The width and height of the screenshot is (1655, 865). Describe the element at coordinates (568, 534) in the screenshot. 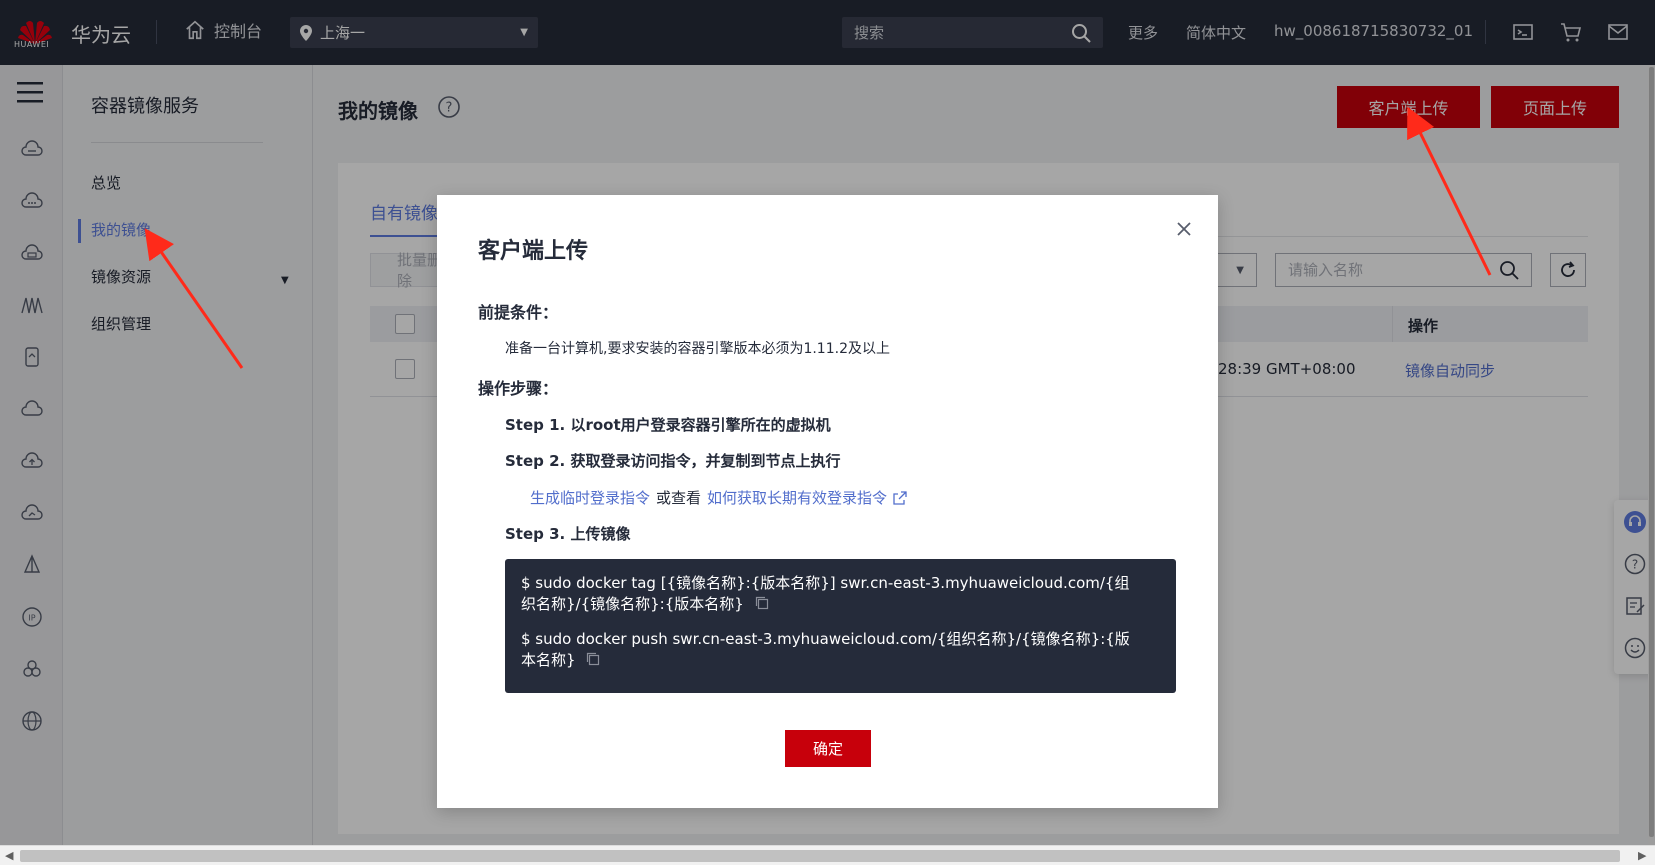

I see `step-3: Step 3. 上传镜像` at that location.